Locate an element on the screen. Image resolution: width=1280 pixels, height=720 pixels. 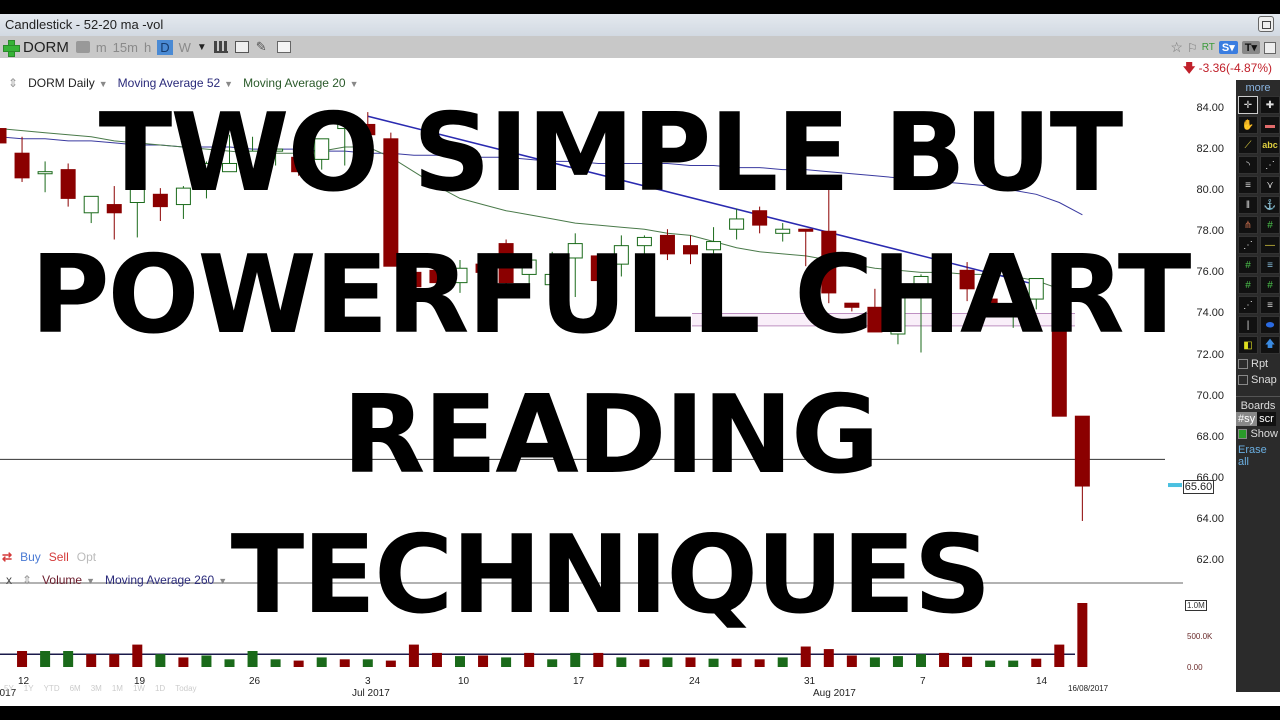
parallel-lines-tool-icon: ≡ is located at coordinates (1270, 265).